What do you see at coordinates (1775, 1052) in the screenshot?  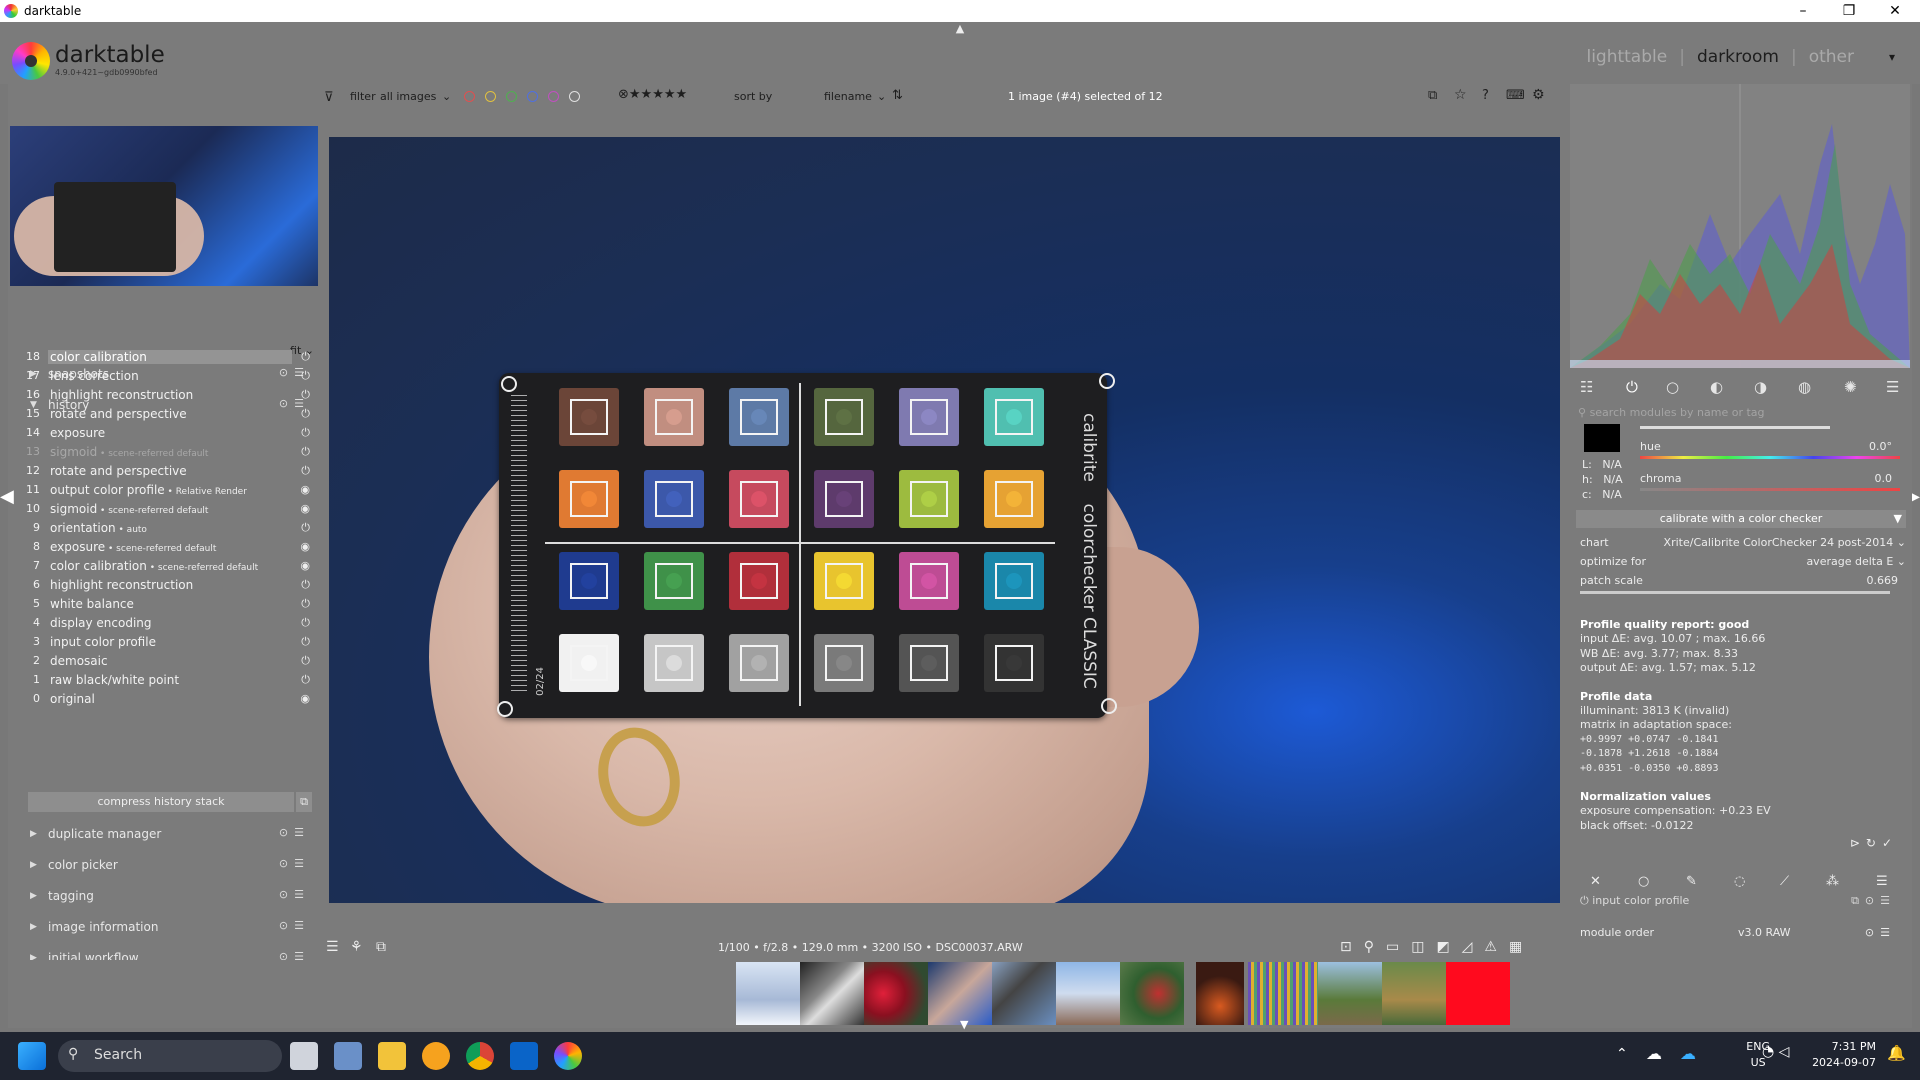 I see `network-volume-icon: ◔ ◁` at bounding box center [1775, 1052].